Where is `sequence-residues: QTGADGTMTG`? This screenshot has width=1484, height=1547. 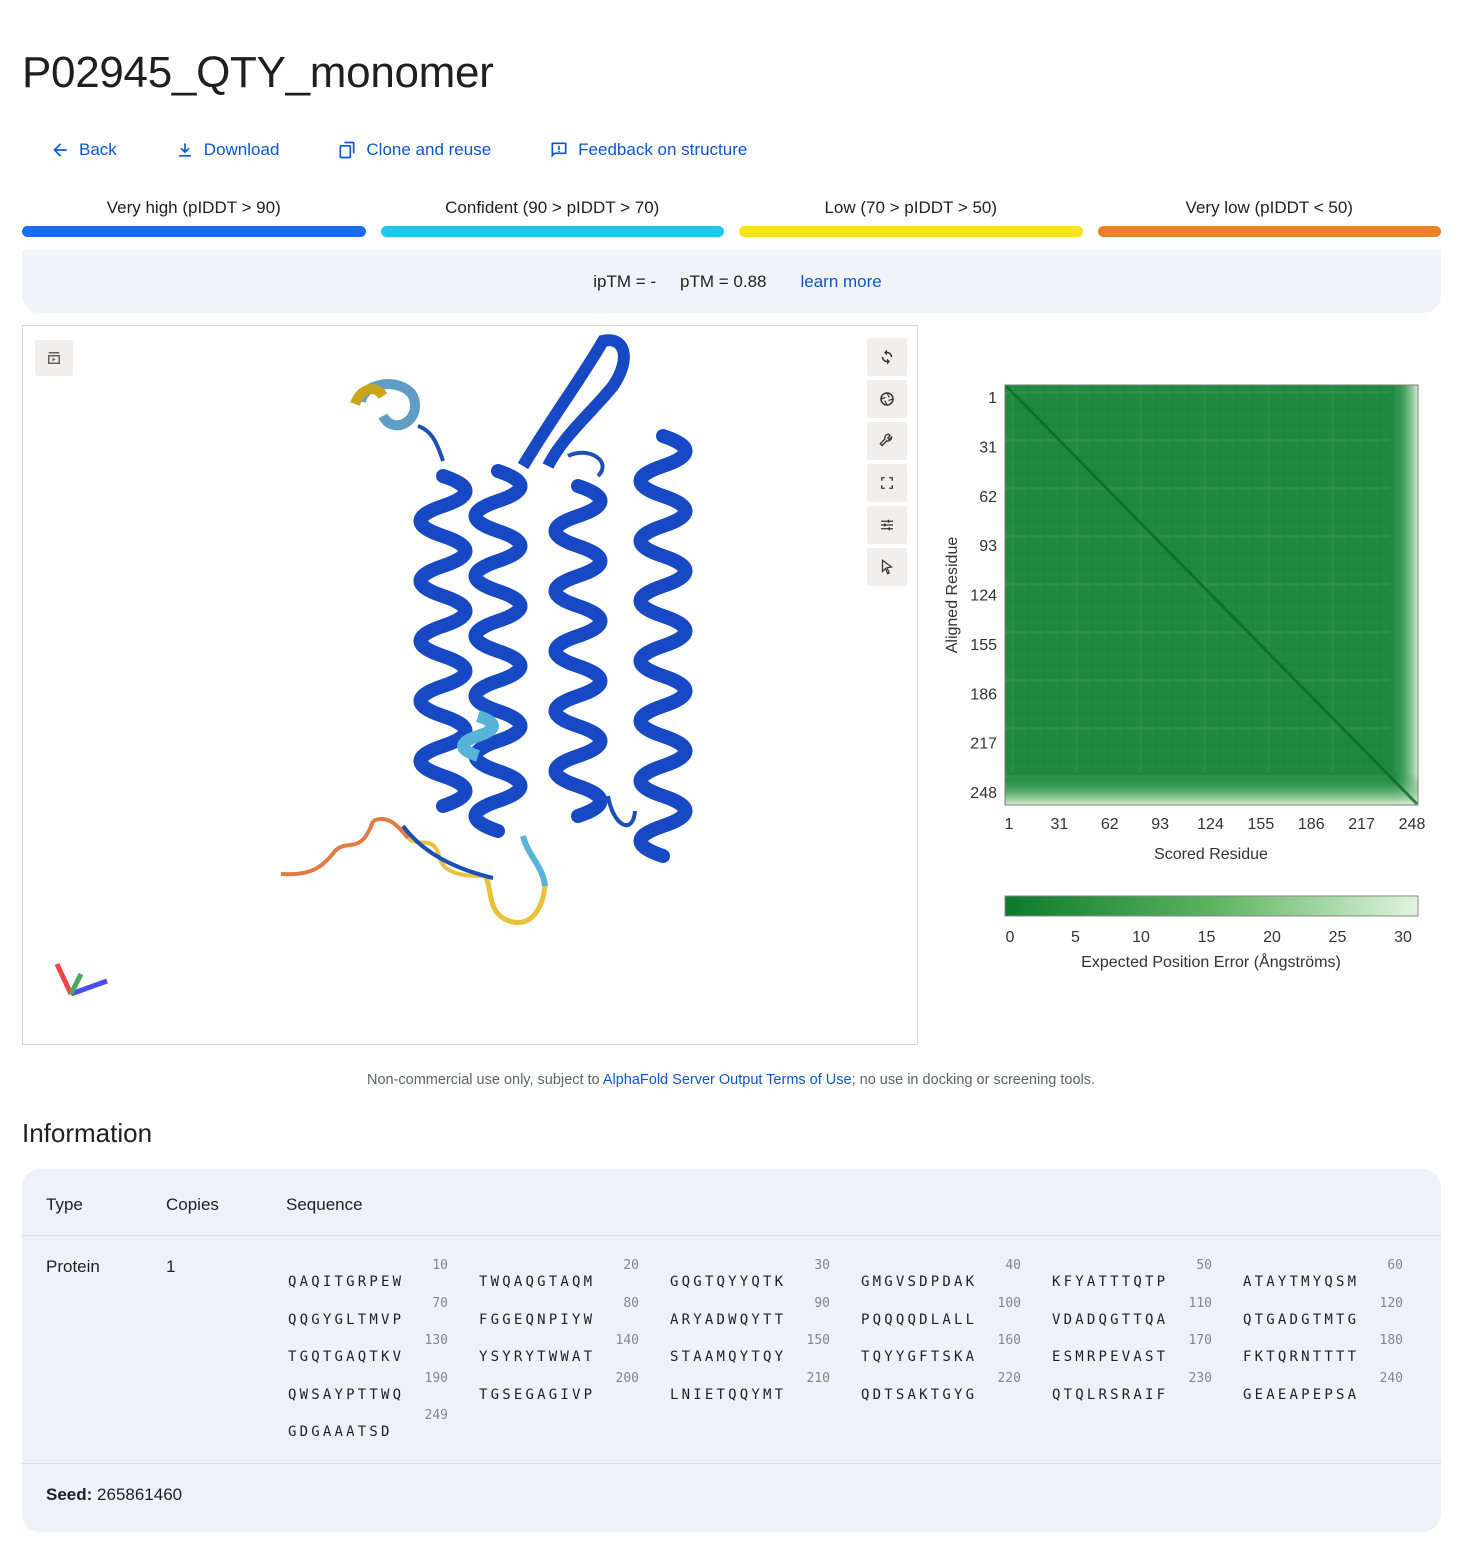
sequence-residues: QTGADGTMTG is located at coordinates (1301, 1319).